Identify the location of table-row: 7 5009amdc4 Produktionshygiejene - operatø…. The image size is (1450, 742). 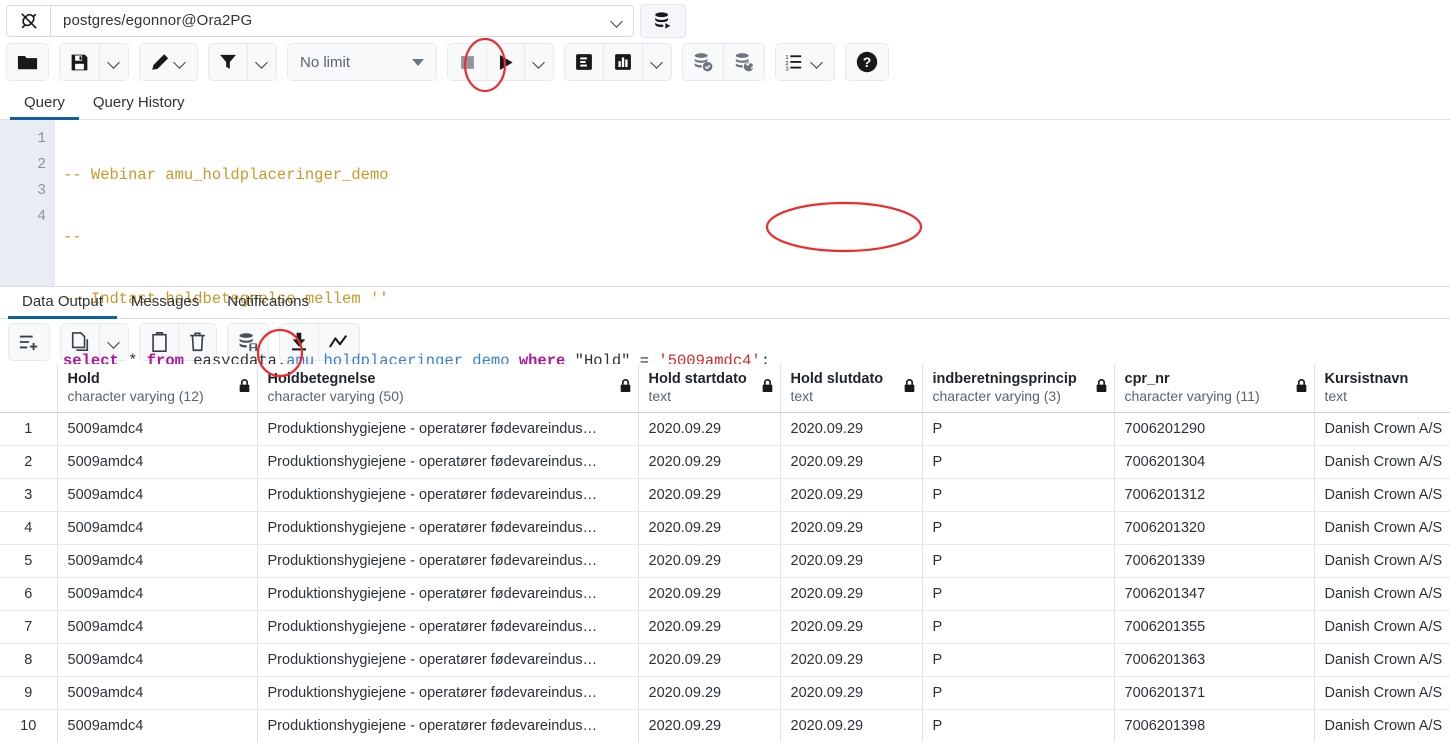
(725, 627).